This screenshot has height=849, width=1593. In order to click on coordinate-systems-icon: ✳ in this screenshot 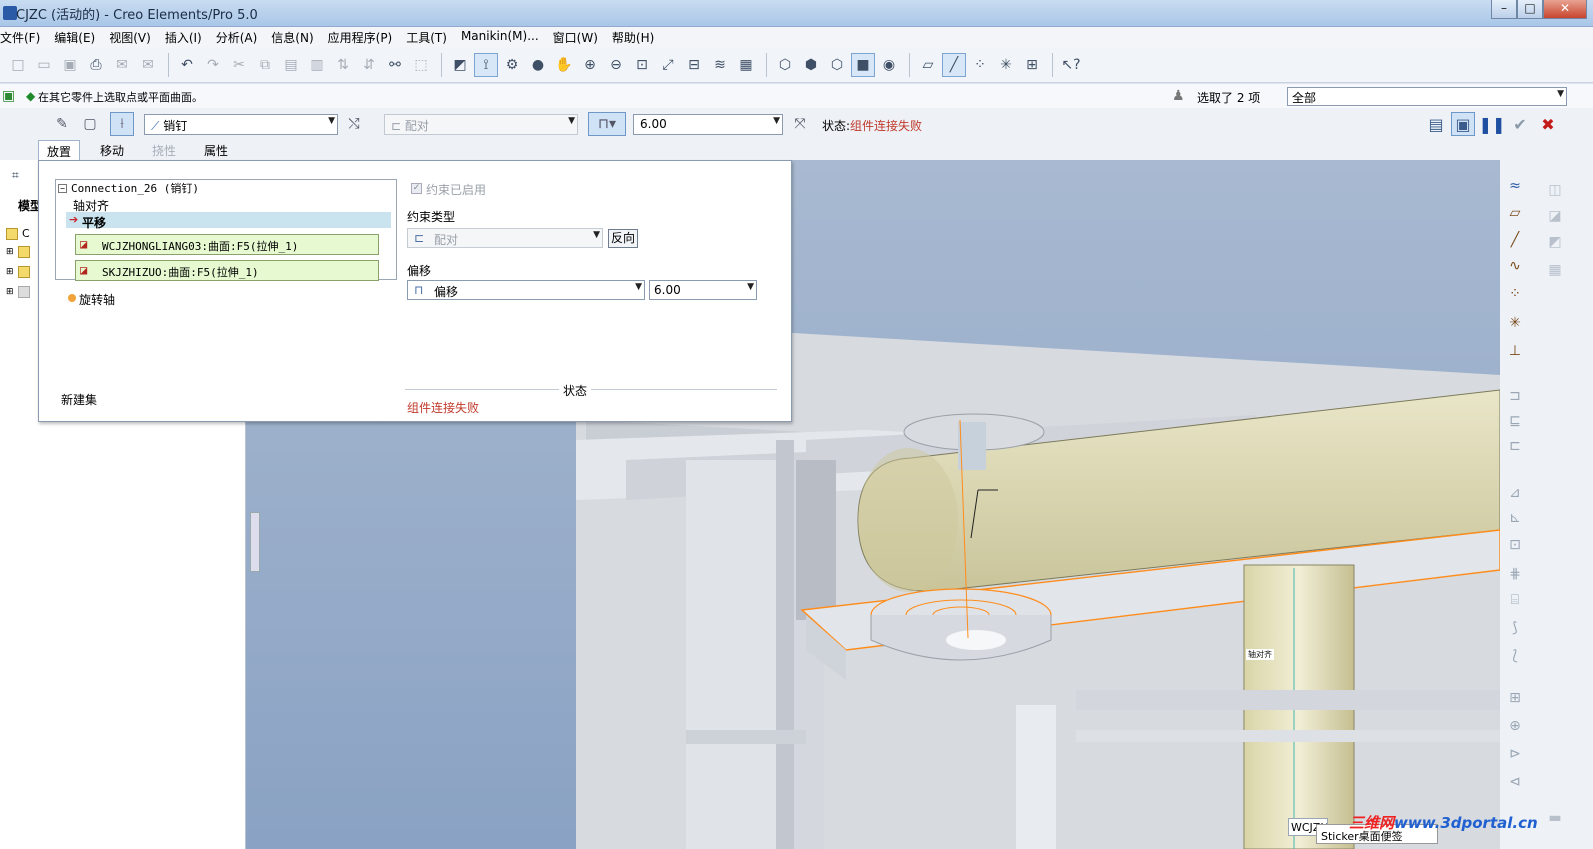, I will do `click(1006, 65)`.